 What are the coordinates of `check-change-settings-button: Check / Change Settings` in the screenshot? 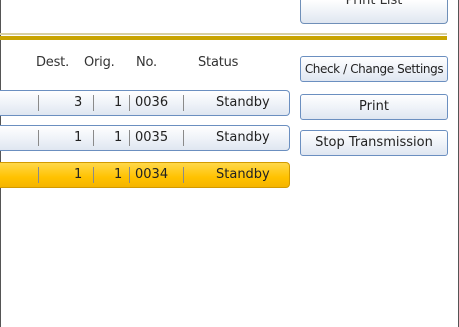 It's located at (374, 69).